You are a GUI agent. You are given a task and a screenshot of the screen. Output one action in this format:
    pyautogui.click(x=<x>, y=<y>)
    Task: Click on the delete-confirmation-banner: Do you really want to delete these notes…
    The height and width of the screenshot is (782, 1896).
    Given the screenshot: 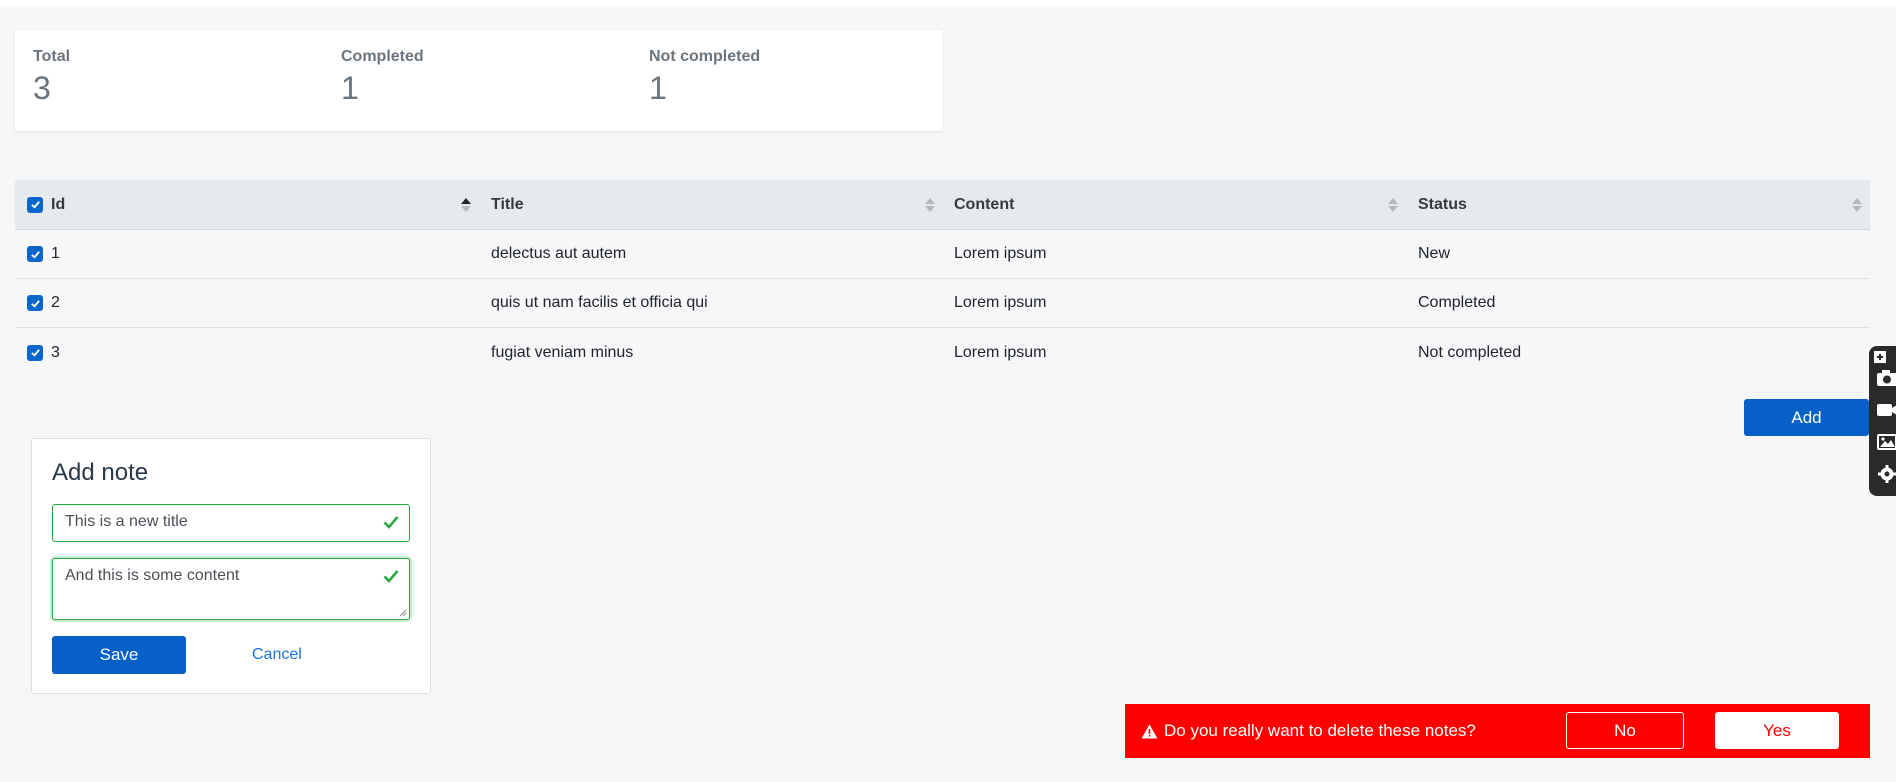 What is the action you would take?
    pyautogui.click(x=1497, y=731)
    